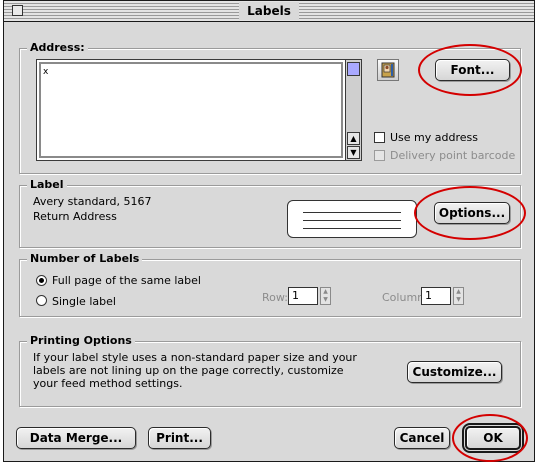  Describe the element at coordinates (453, 155) in the screenshot. I see `delivery-point-barcode-label: Delivery point barcode` at that location.